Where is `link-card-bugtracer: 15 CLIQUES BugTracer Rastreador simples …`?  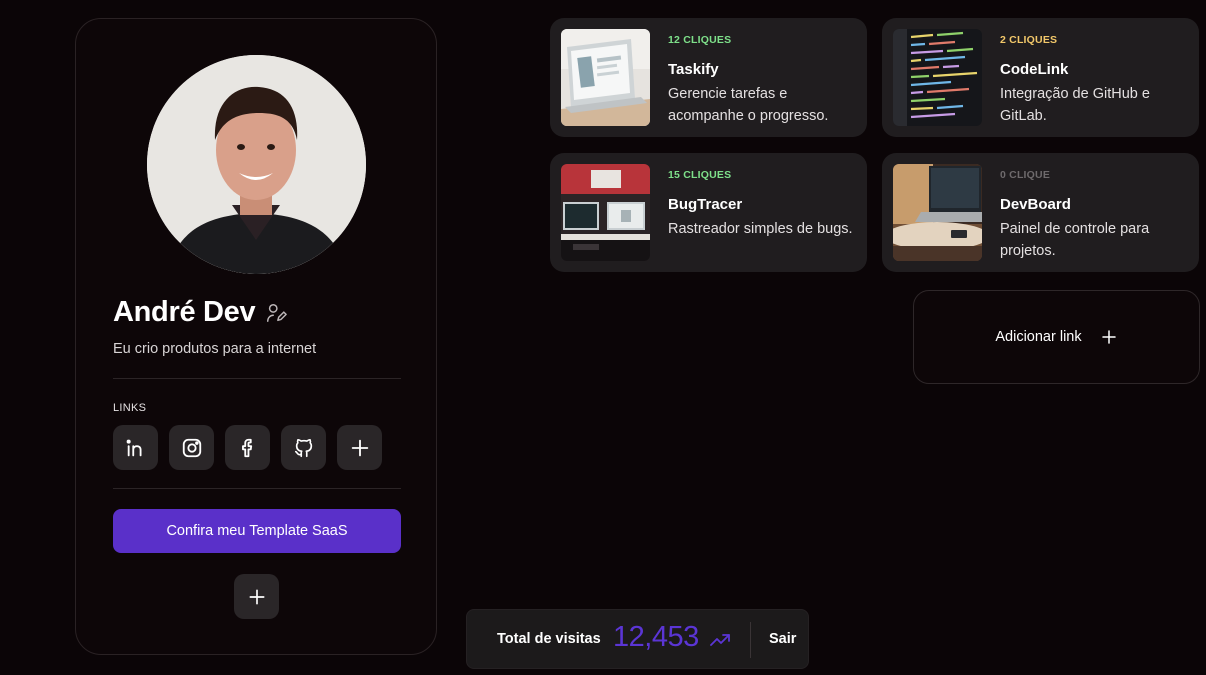 link-card-bugtracer: 15 CLIQUES BugTracer Rastreador simples … is located at coordinates (708, 212).